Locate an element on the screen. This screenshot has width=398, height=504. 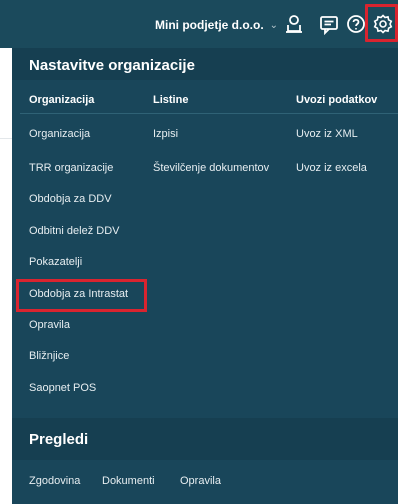
top-bar: Mini podjetje d.o.o. ⌄ is located at coordinates (199, 24).